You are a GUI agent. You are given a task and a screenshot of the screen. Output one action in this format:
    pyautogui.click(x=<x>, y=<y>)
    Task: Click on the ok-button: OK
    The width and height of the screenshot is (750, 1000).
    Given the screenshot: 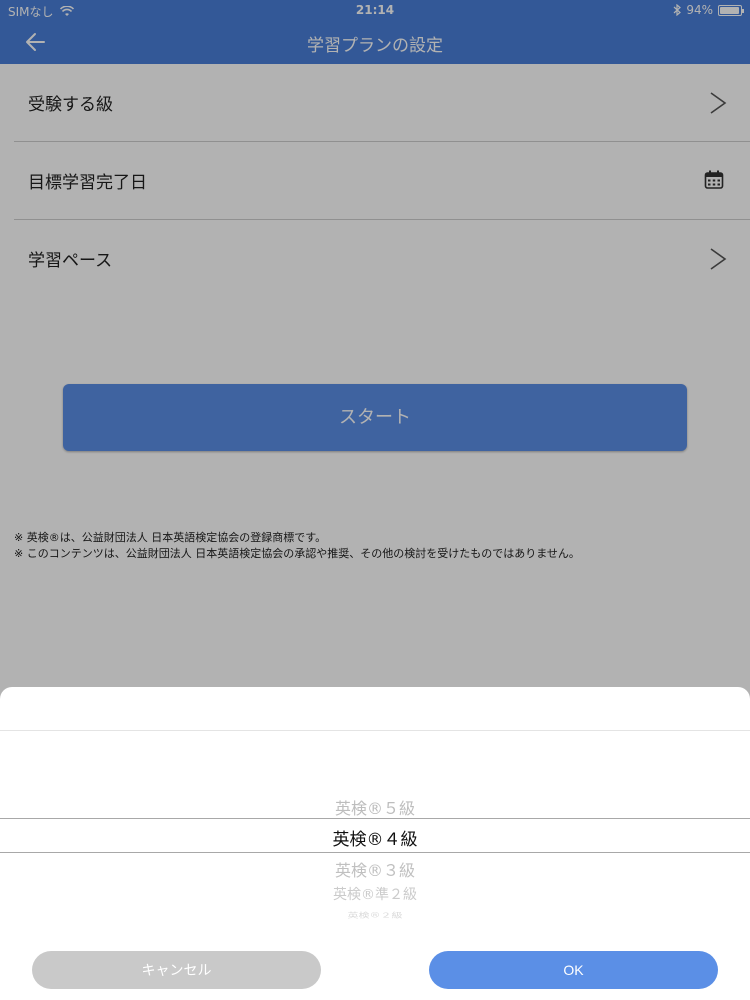 What is the action you would take?
    pyautogui.click(x=573, y=970)
    